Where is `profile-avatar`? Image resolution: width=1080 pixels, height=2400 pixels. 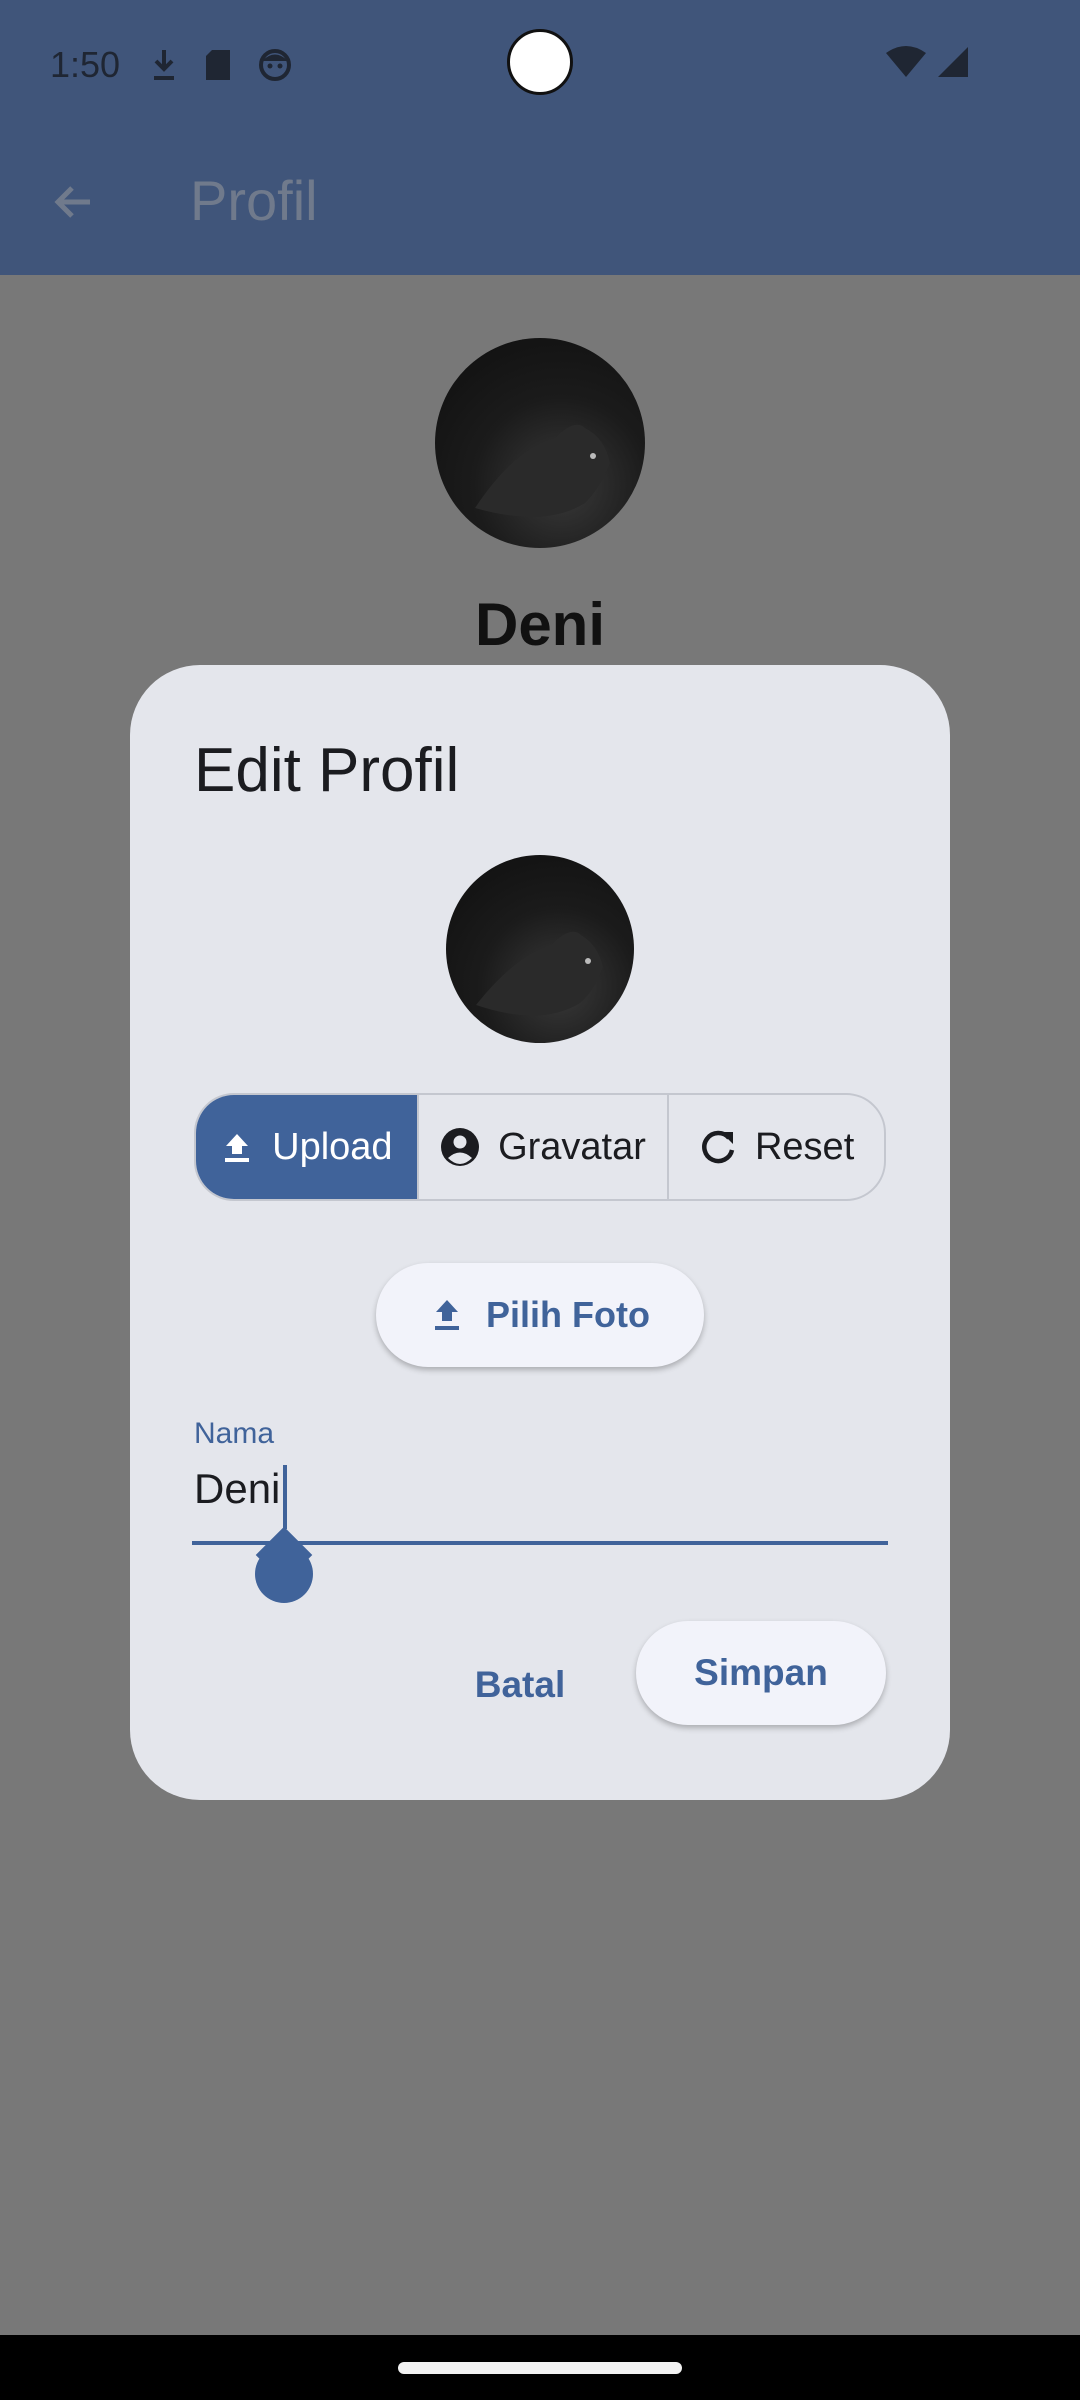 profile-avatar is located at coordinates (540, 443).